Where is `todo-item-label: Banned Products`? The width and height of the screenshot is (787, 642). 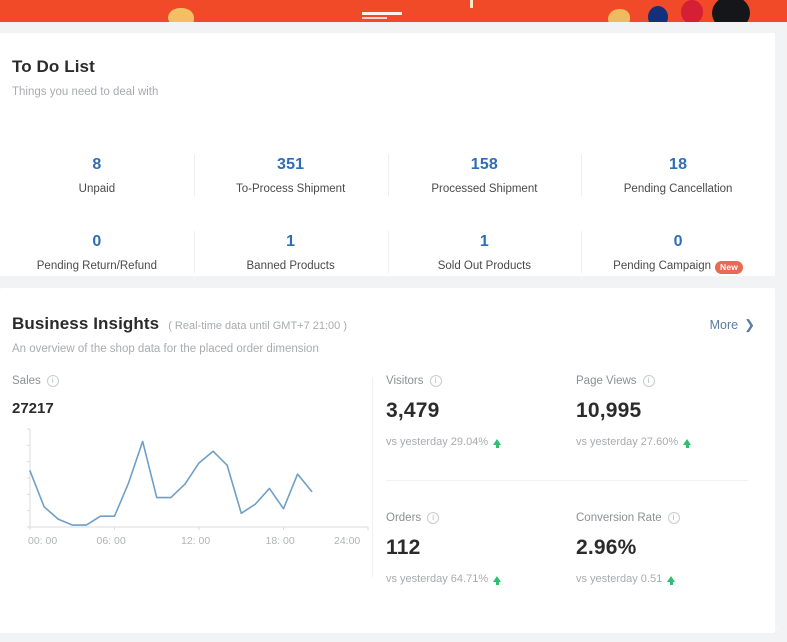 todo-item-label: Banned Products is located at coordinates (290, 266).